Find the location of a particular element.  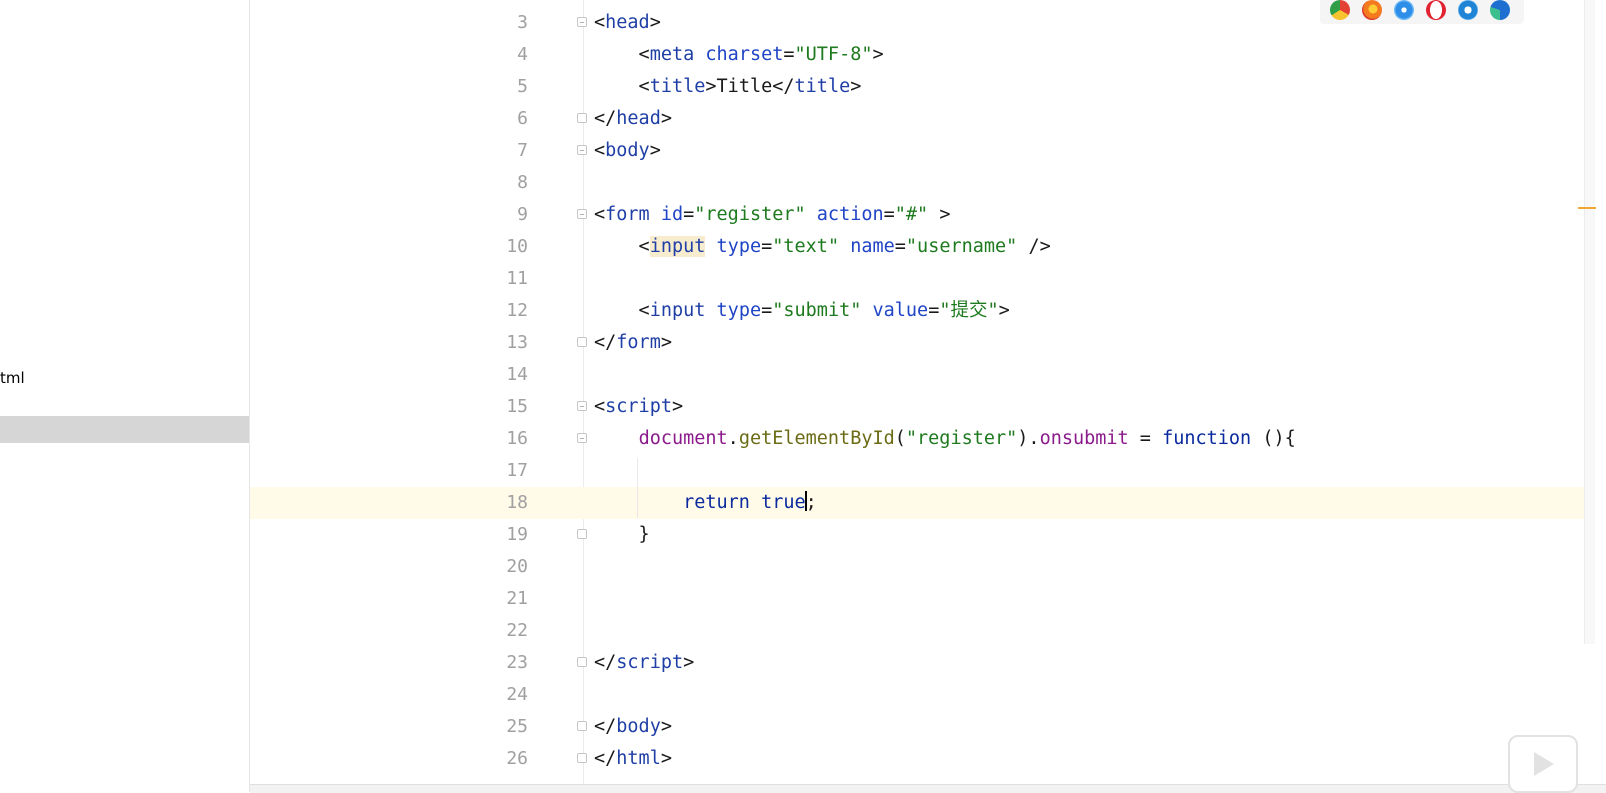

line-number: 13 is located at coordinates (517, 342).